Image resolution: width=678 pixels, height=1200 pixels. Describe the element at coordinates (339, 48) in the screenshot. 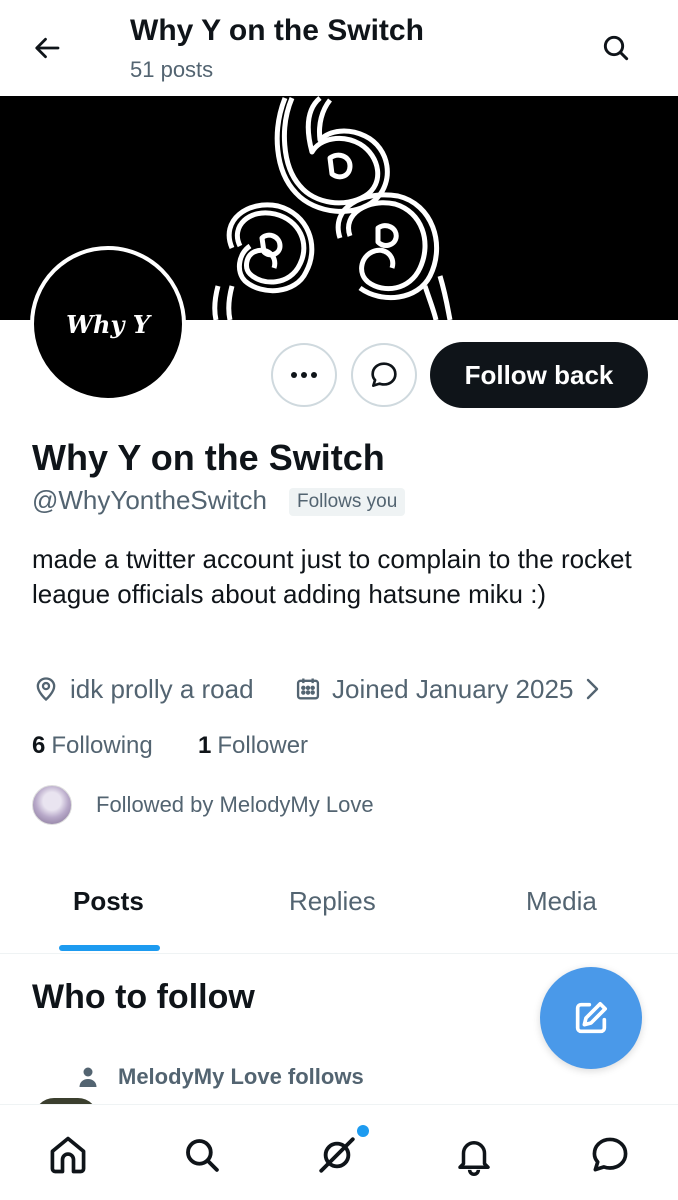

I see `profile-header: Why Y on the Switch 51 posts` at that location.